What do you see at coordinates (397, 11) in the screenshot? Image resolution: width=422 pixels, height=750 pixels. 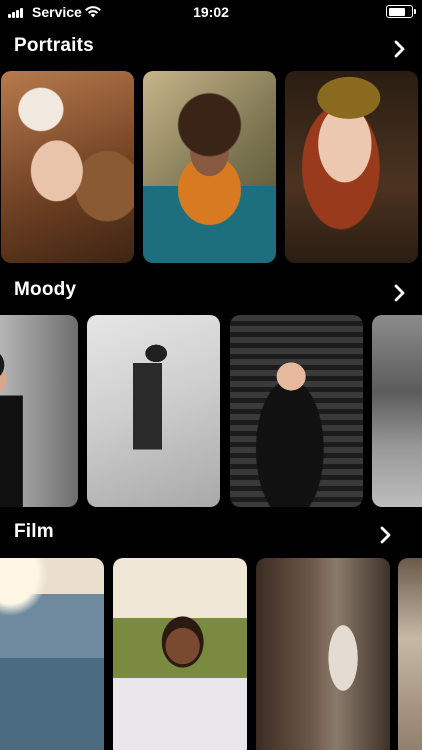 I see `battery-level` at bounding box center [397, 11].